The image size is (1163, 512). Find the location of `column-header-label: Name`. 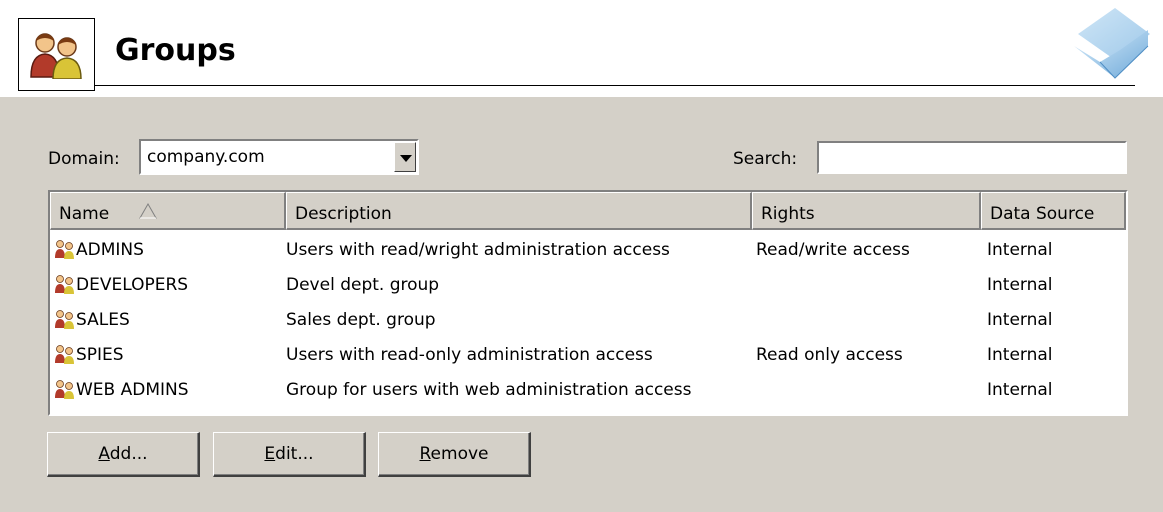

column-header-label: Name is located at coordinates (84, 214).